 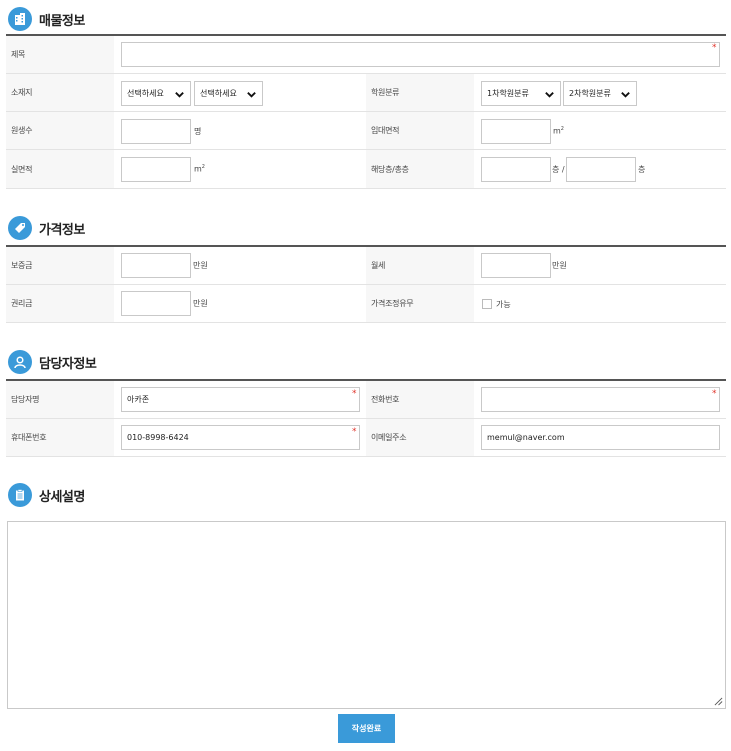 I want to click on students-input, so click(x=156, y=131).